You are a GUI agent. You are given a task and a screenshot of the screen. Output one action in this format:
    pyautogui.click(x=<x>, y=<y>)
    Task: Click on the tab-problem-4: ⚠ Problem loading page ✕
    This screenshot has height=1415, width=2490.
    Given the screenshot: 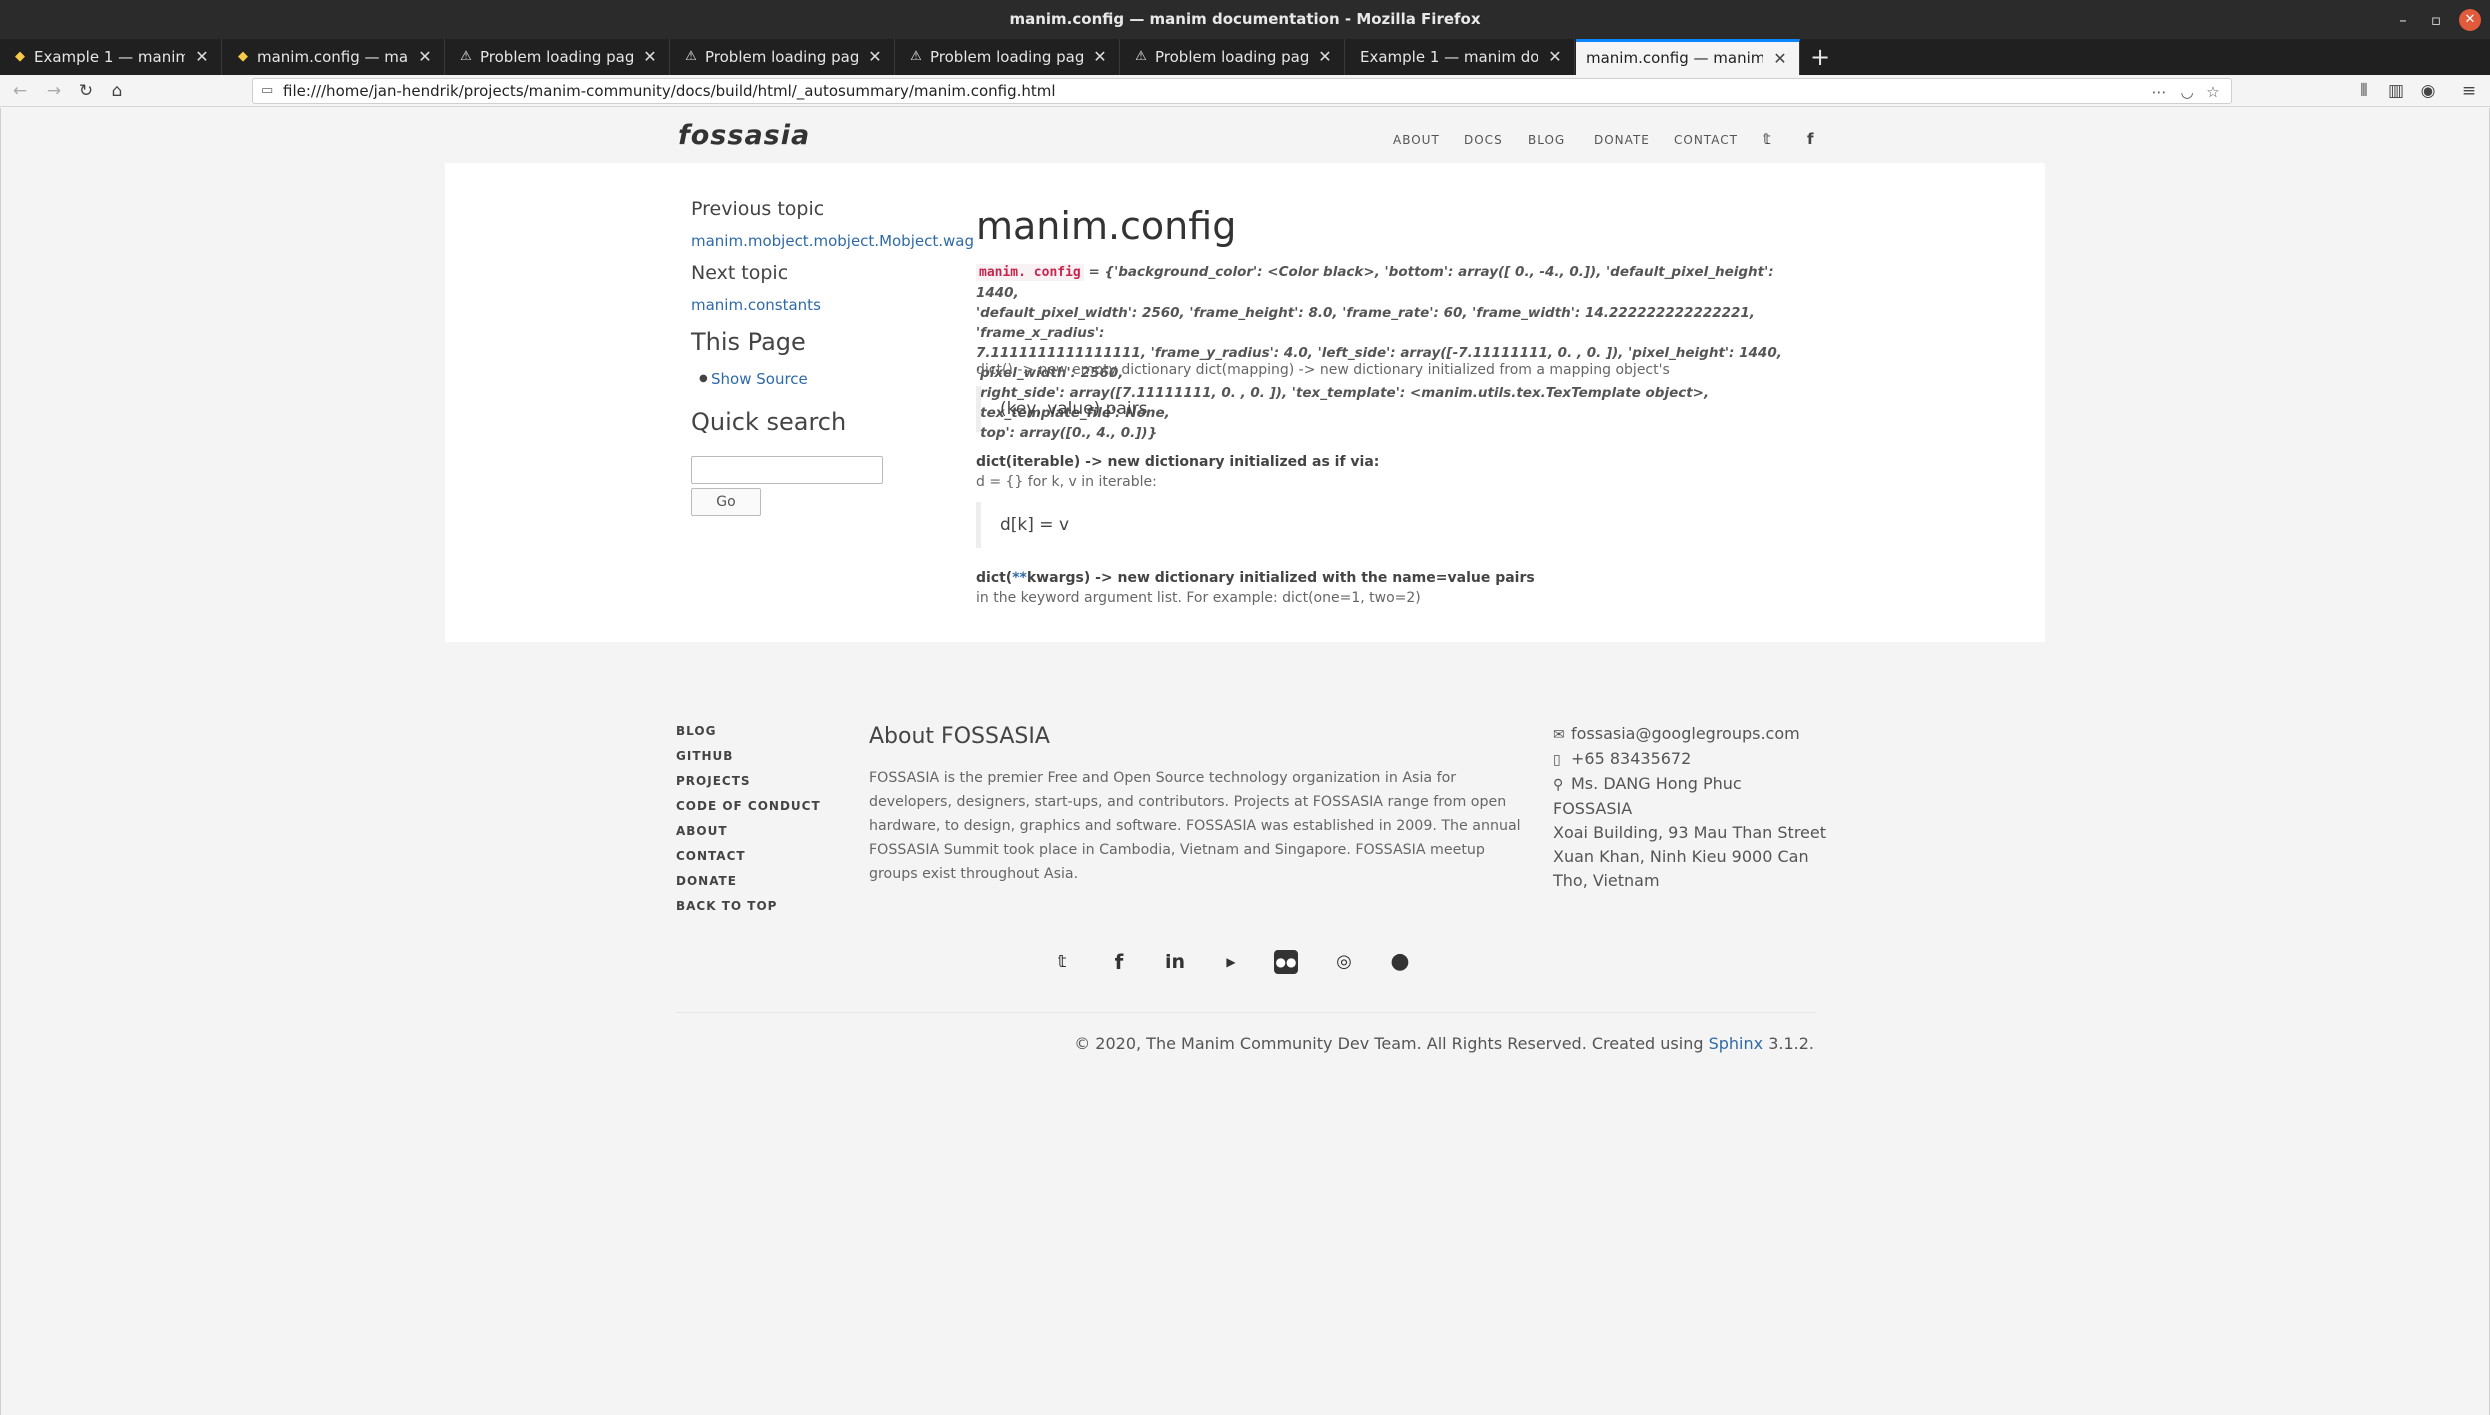 What is the action you would take?
    pyautogui.click(x=1233, y=57)
    